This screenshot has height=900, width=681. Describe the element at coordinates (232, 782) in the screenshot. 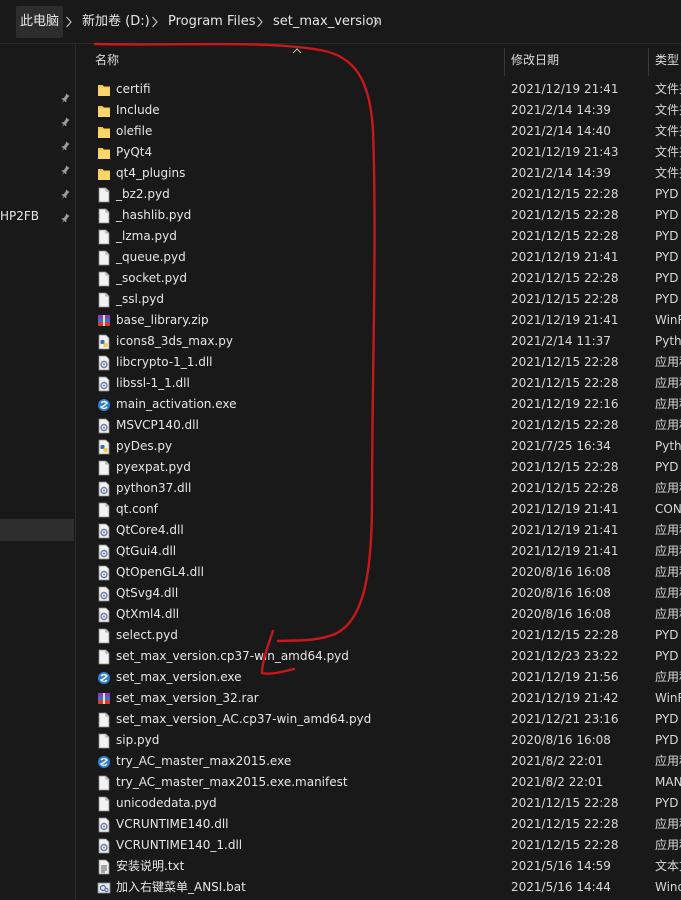

I see `file-name: try_AC_master_max2015.exe.manifest` at that location.